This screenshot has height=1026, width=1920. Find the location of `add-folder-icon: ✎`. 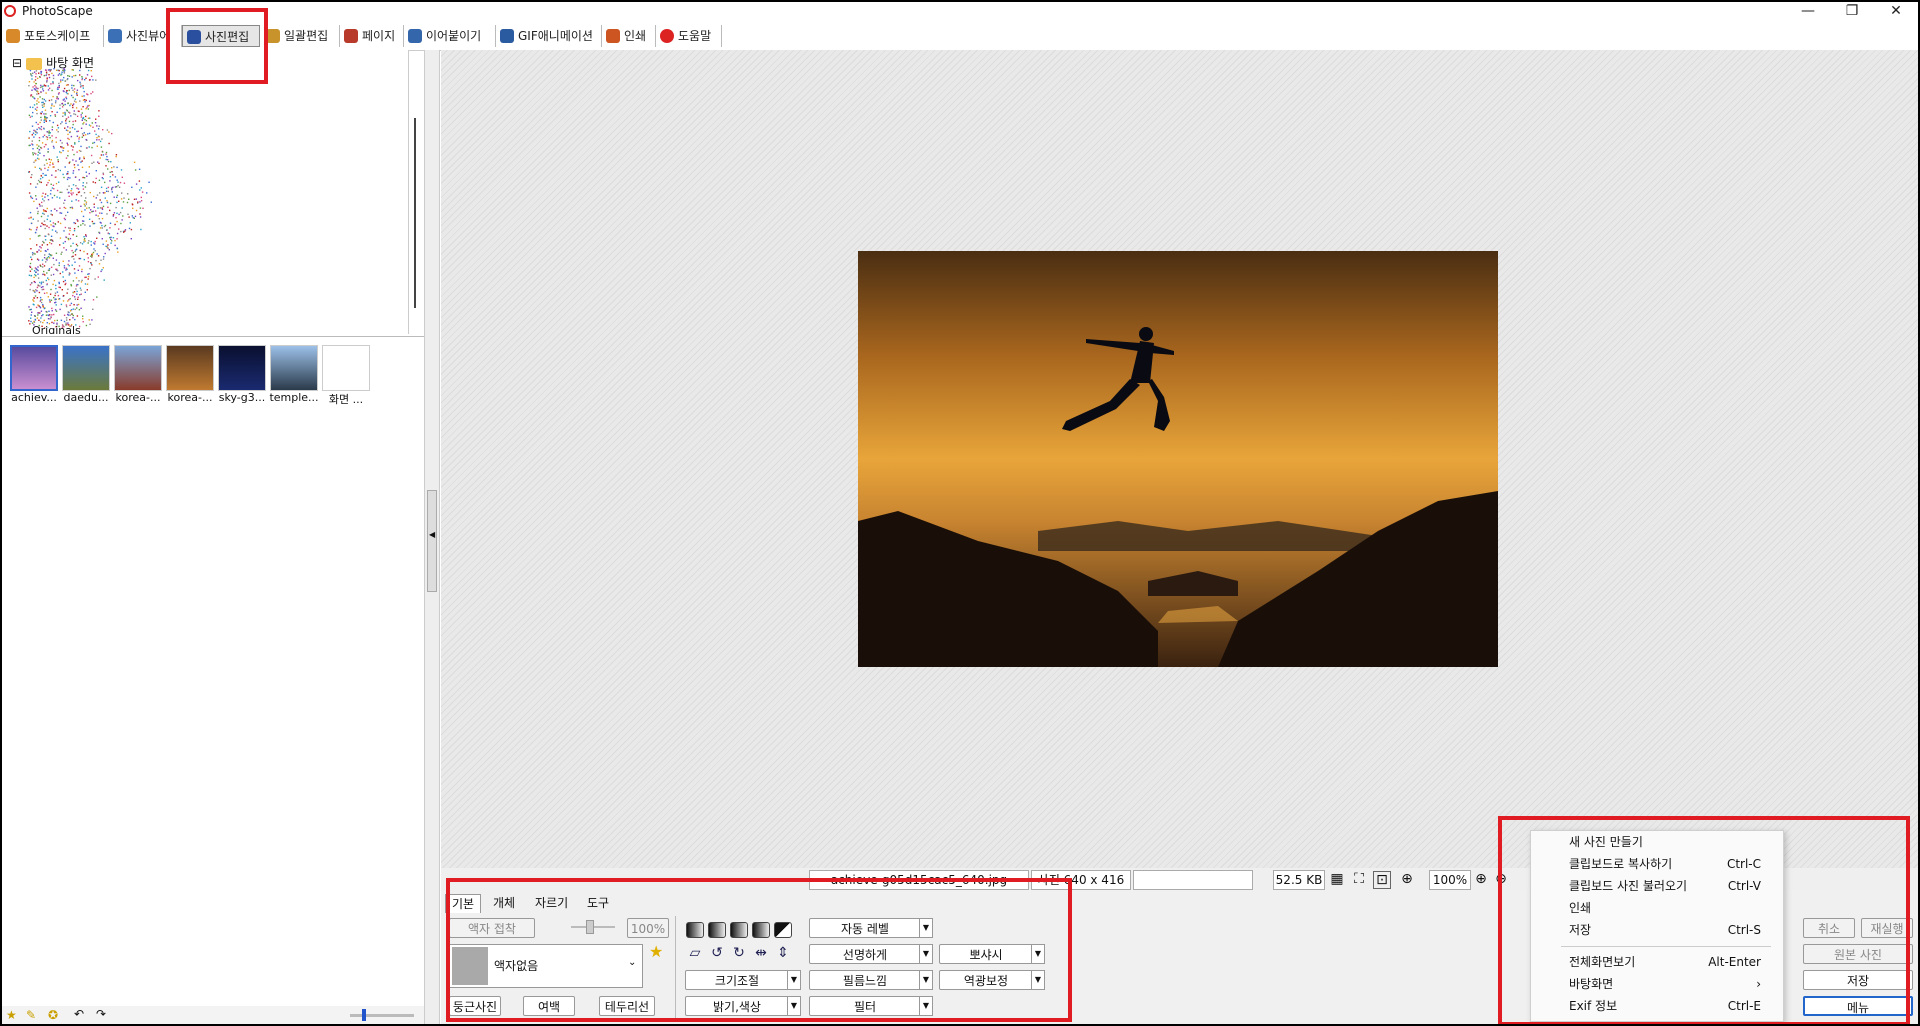

add-folder-icon: ✎ is located at coordinates (31, 1015).